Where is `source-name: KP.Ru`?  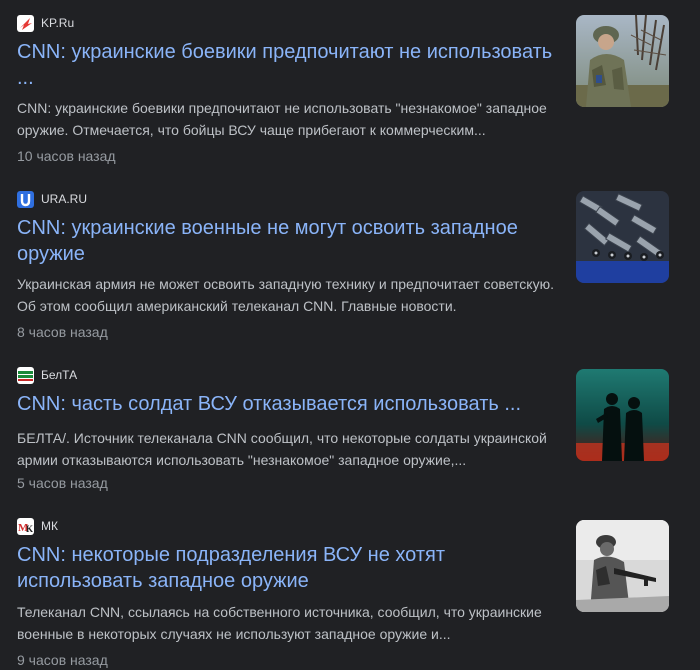
source-name: KP.Ru is located at coordinates (58, 23).